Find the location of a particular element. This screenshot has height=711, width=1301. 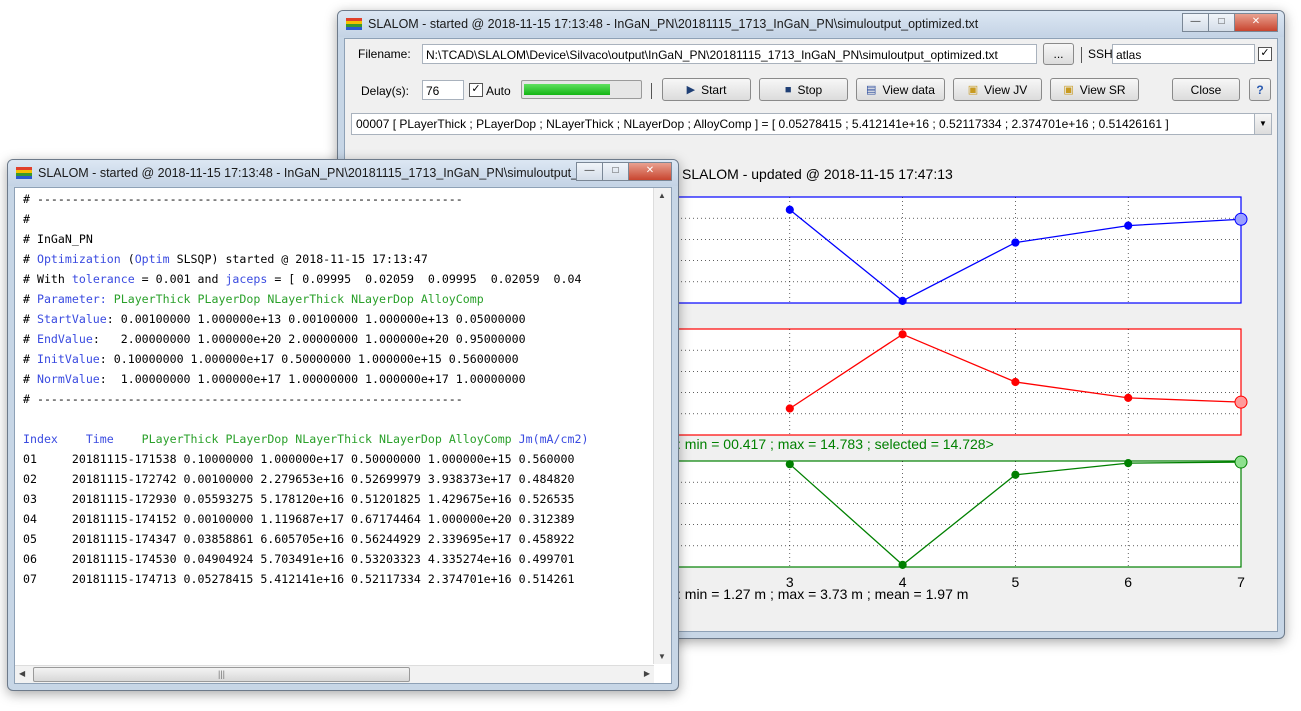

filename-label: Filename: is located at coordinates (384, 54).